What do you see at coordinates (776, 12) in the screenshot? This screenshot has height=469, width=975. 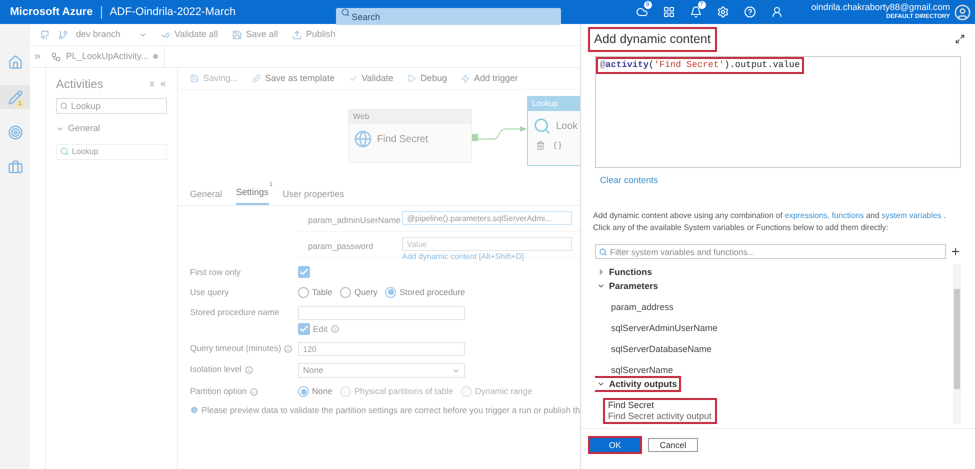 I see `person-icon` at bounding box center [776, 12].